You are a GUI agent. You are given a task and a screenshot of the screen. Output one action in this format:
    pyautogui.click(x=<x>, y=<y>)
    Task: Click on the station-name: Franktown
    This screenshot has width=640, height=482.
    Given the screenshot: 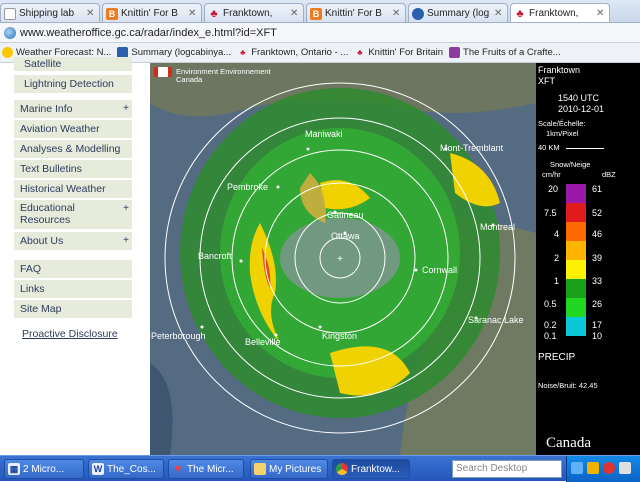 What is the action you would take?
    pyautogui.click(x=559, y=70)
    